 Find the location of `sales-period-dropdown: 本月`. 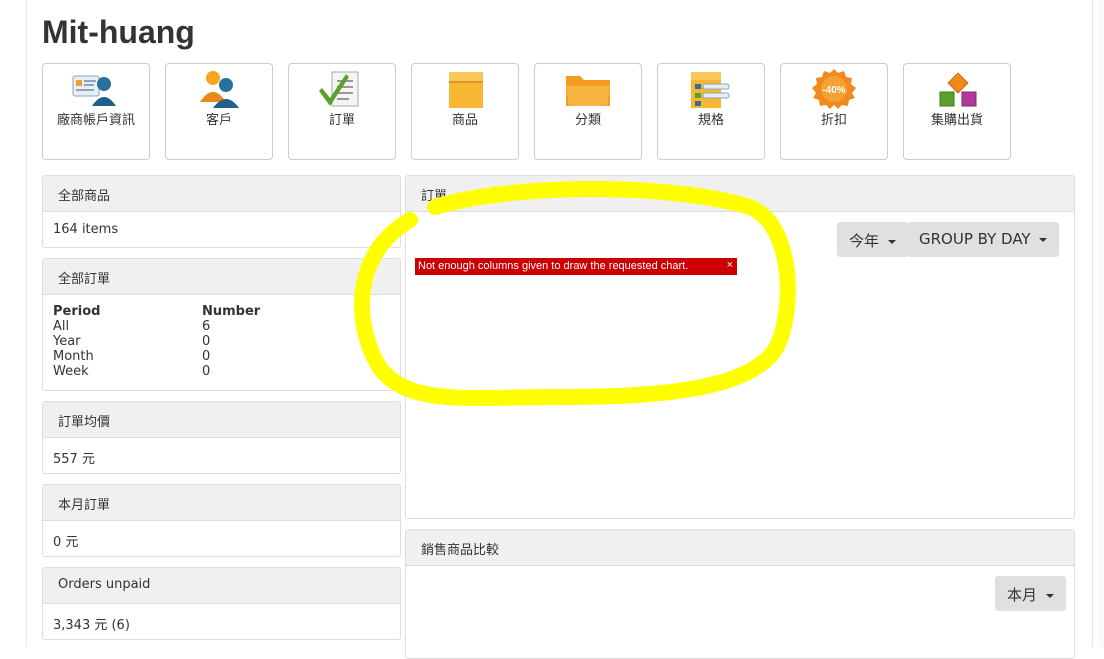

sales-period-dropdown: 本月 is located at coordinates (1030, 593).